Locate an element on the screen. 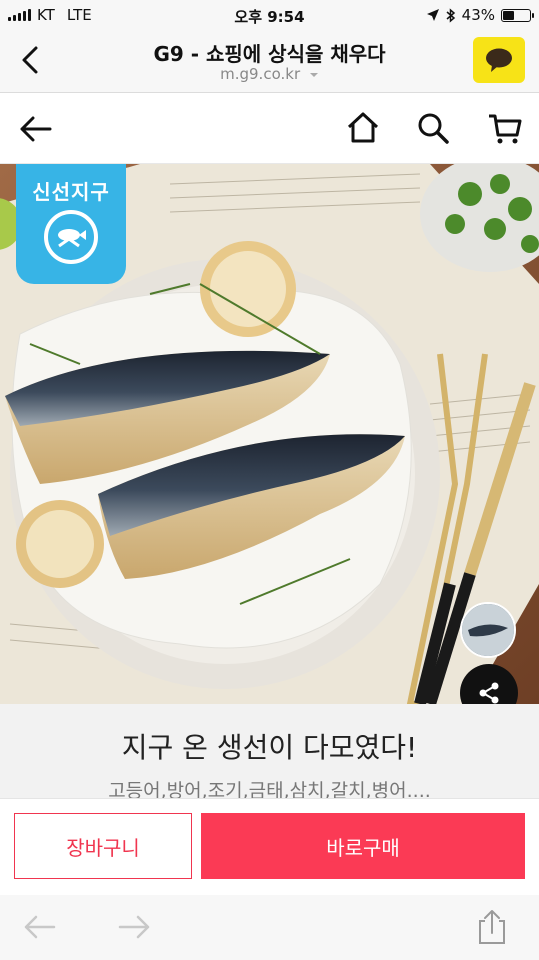 This screenshot has width=539, height=960. browser-back-icon is located at coordinates (40, 927).